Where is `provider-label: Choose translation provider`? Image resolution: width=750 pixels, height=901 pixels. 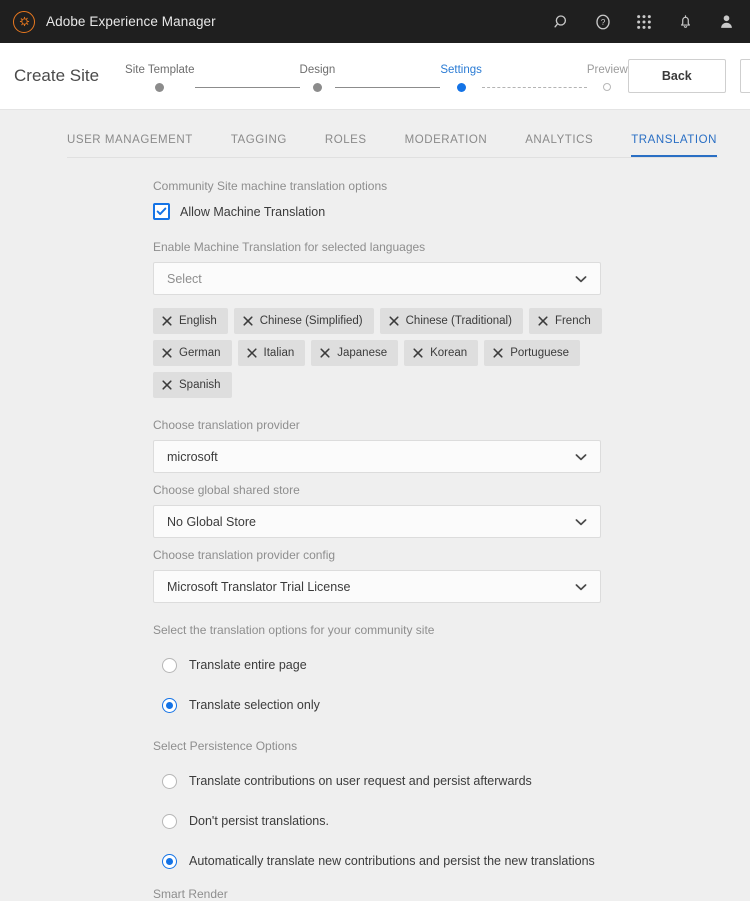
provider-label: Choose translation provider is located at coordinates (226, 425).